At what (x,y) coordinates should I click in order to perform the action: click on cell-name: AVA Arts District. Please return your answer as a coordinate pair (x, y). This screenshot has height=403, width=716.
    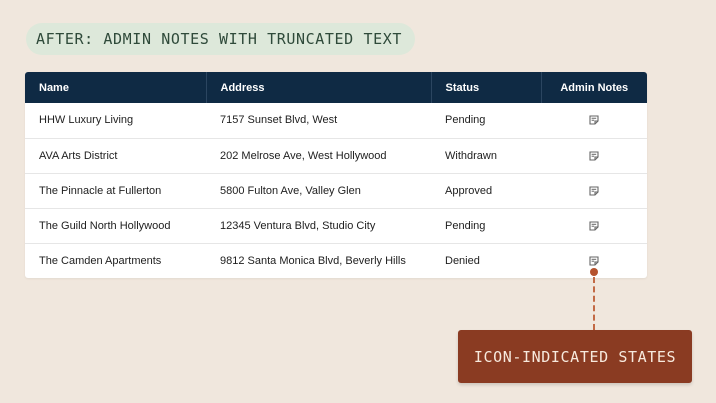
    Looking at the image, I should click on (78, 155).